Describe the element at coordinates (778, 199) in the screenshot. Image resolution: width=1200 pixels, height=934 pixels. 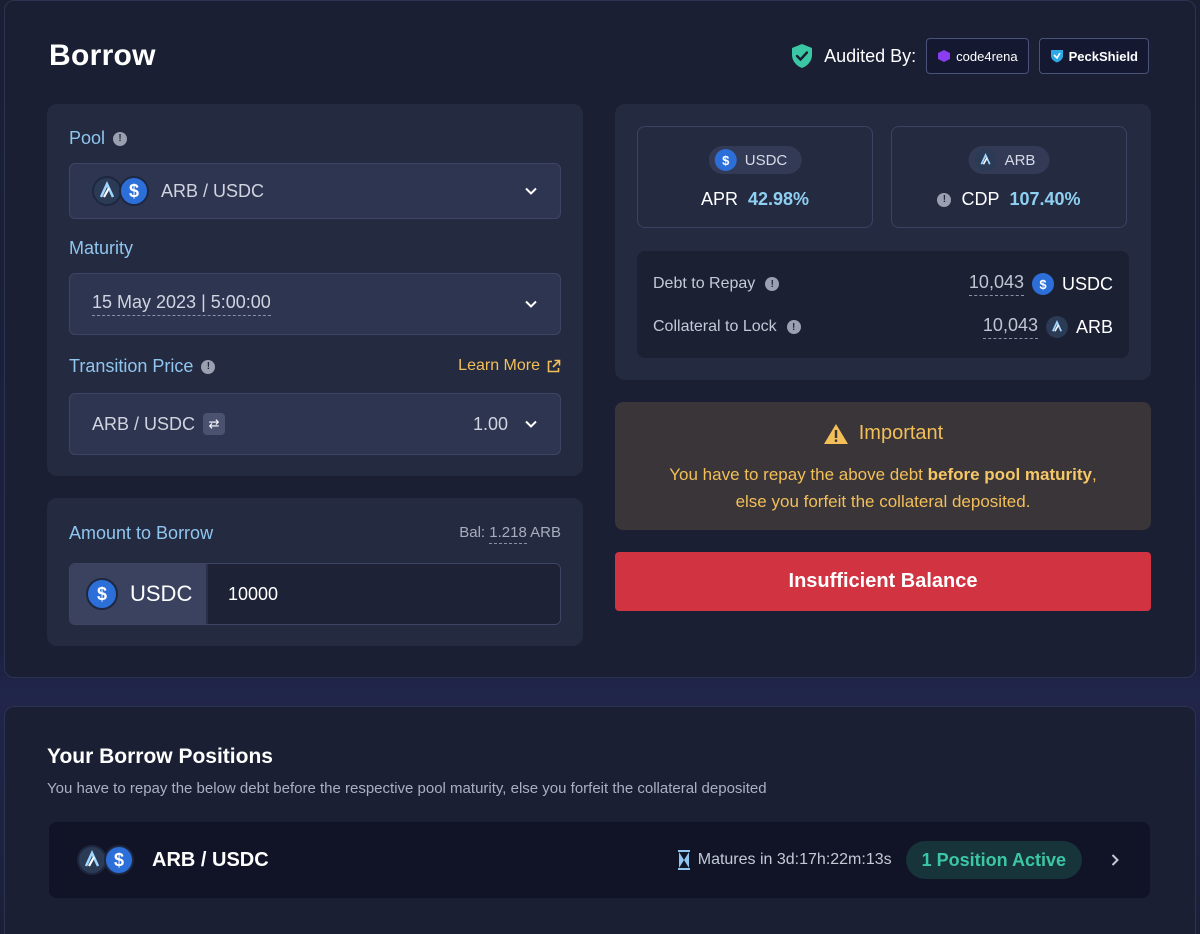
I see `apr-value: 42.98%` at that location.